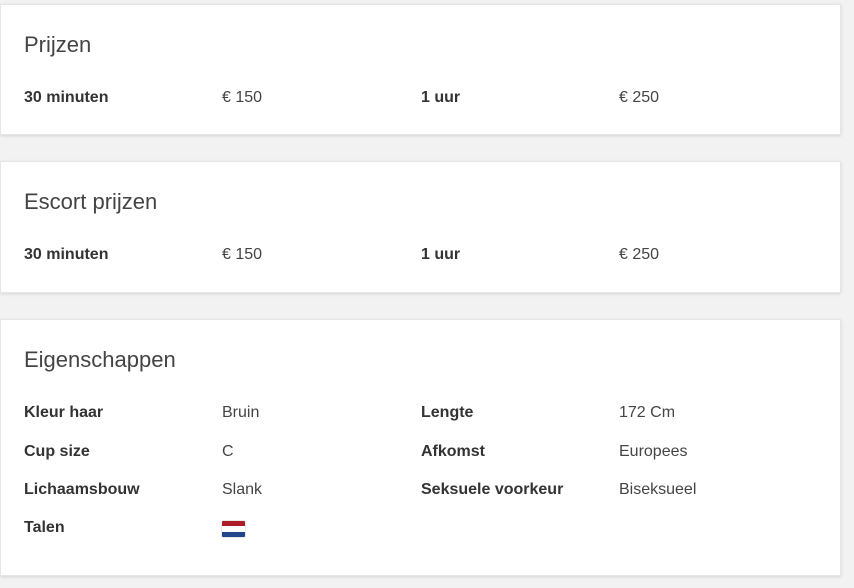  What do you see at coordinates (420, 452) in the screenshot?
I see `property-row: Cup size C Afkomst Europees` at bounding box center [420, 452].